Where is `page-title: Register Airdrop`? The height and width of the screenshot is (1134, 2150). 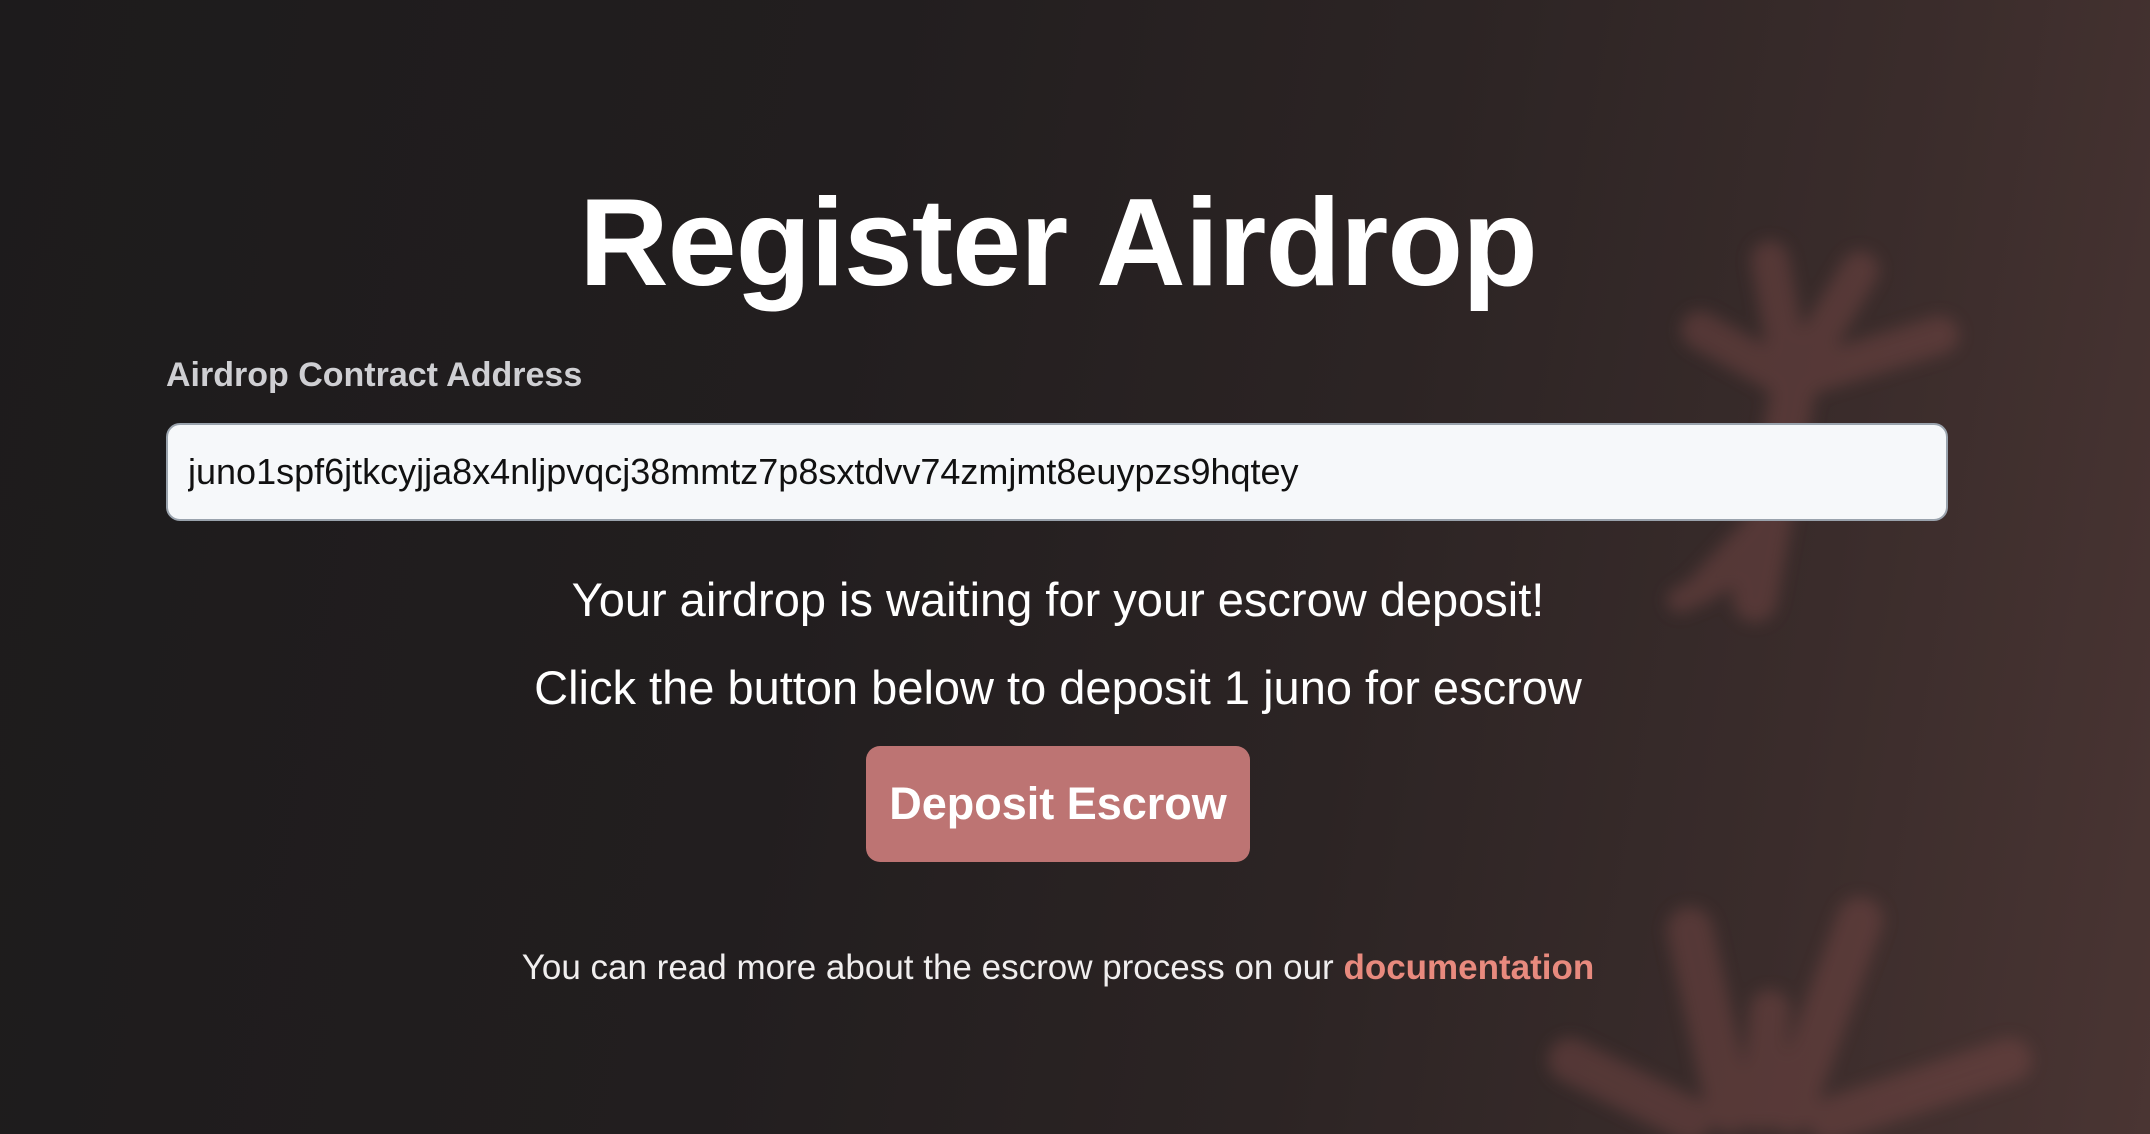
page-title: Register Airdrop is located at coordinates (1058, 243).